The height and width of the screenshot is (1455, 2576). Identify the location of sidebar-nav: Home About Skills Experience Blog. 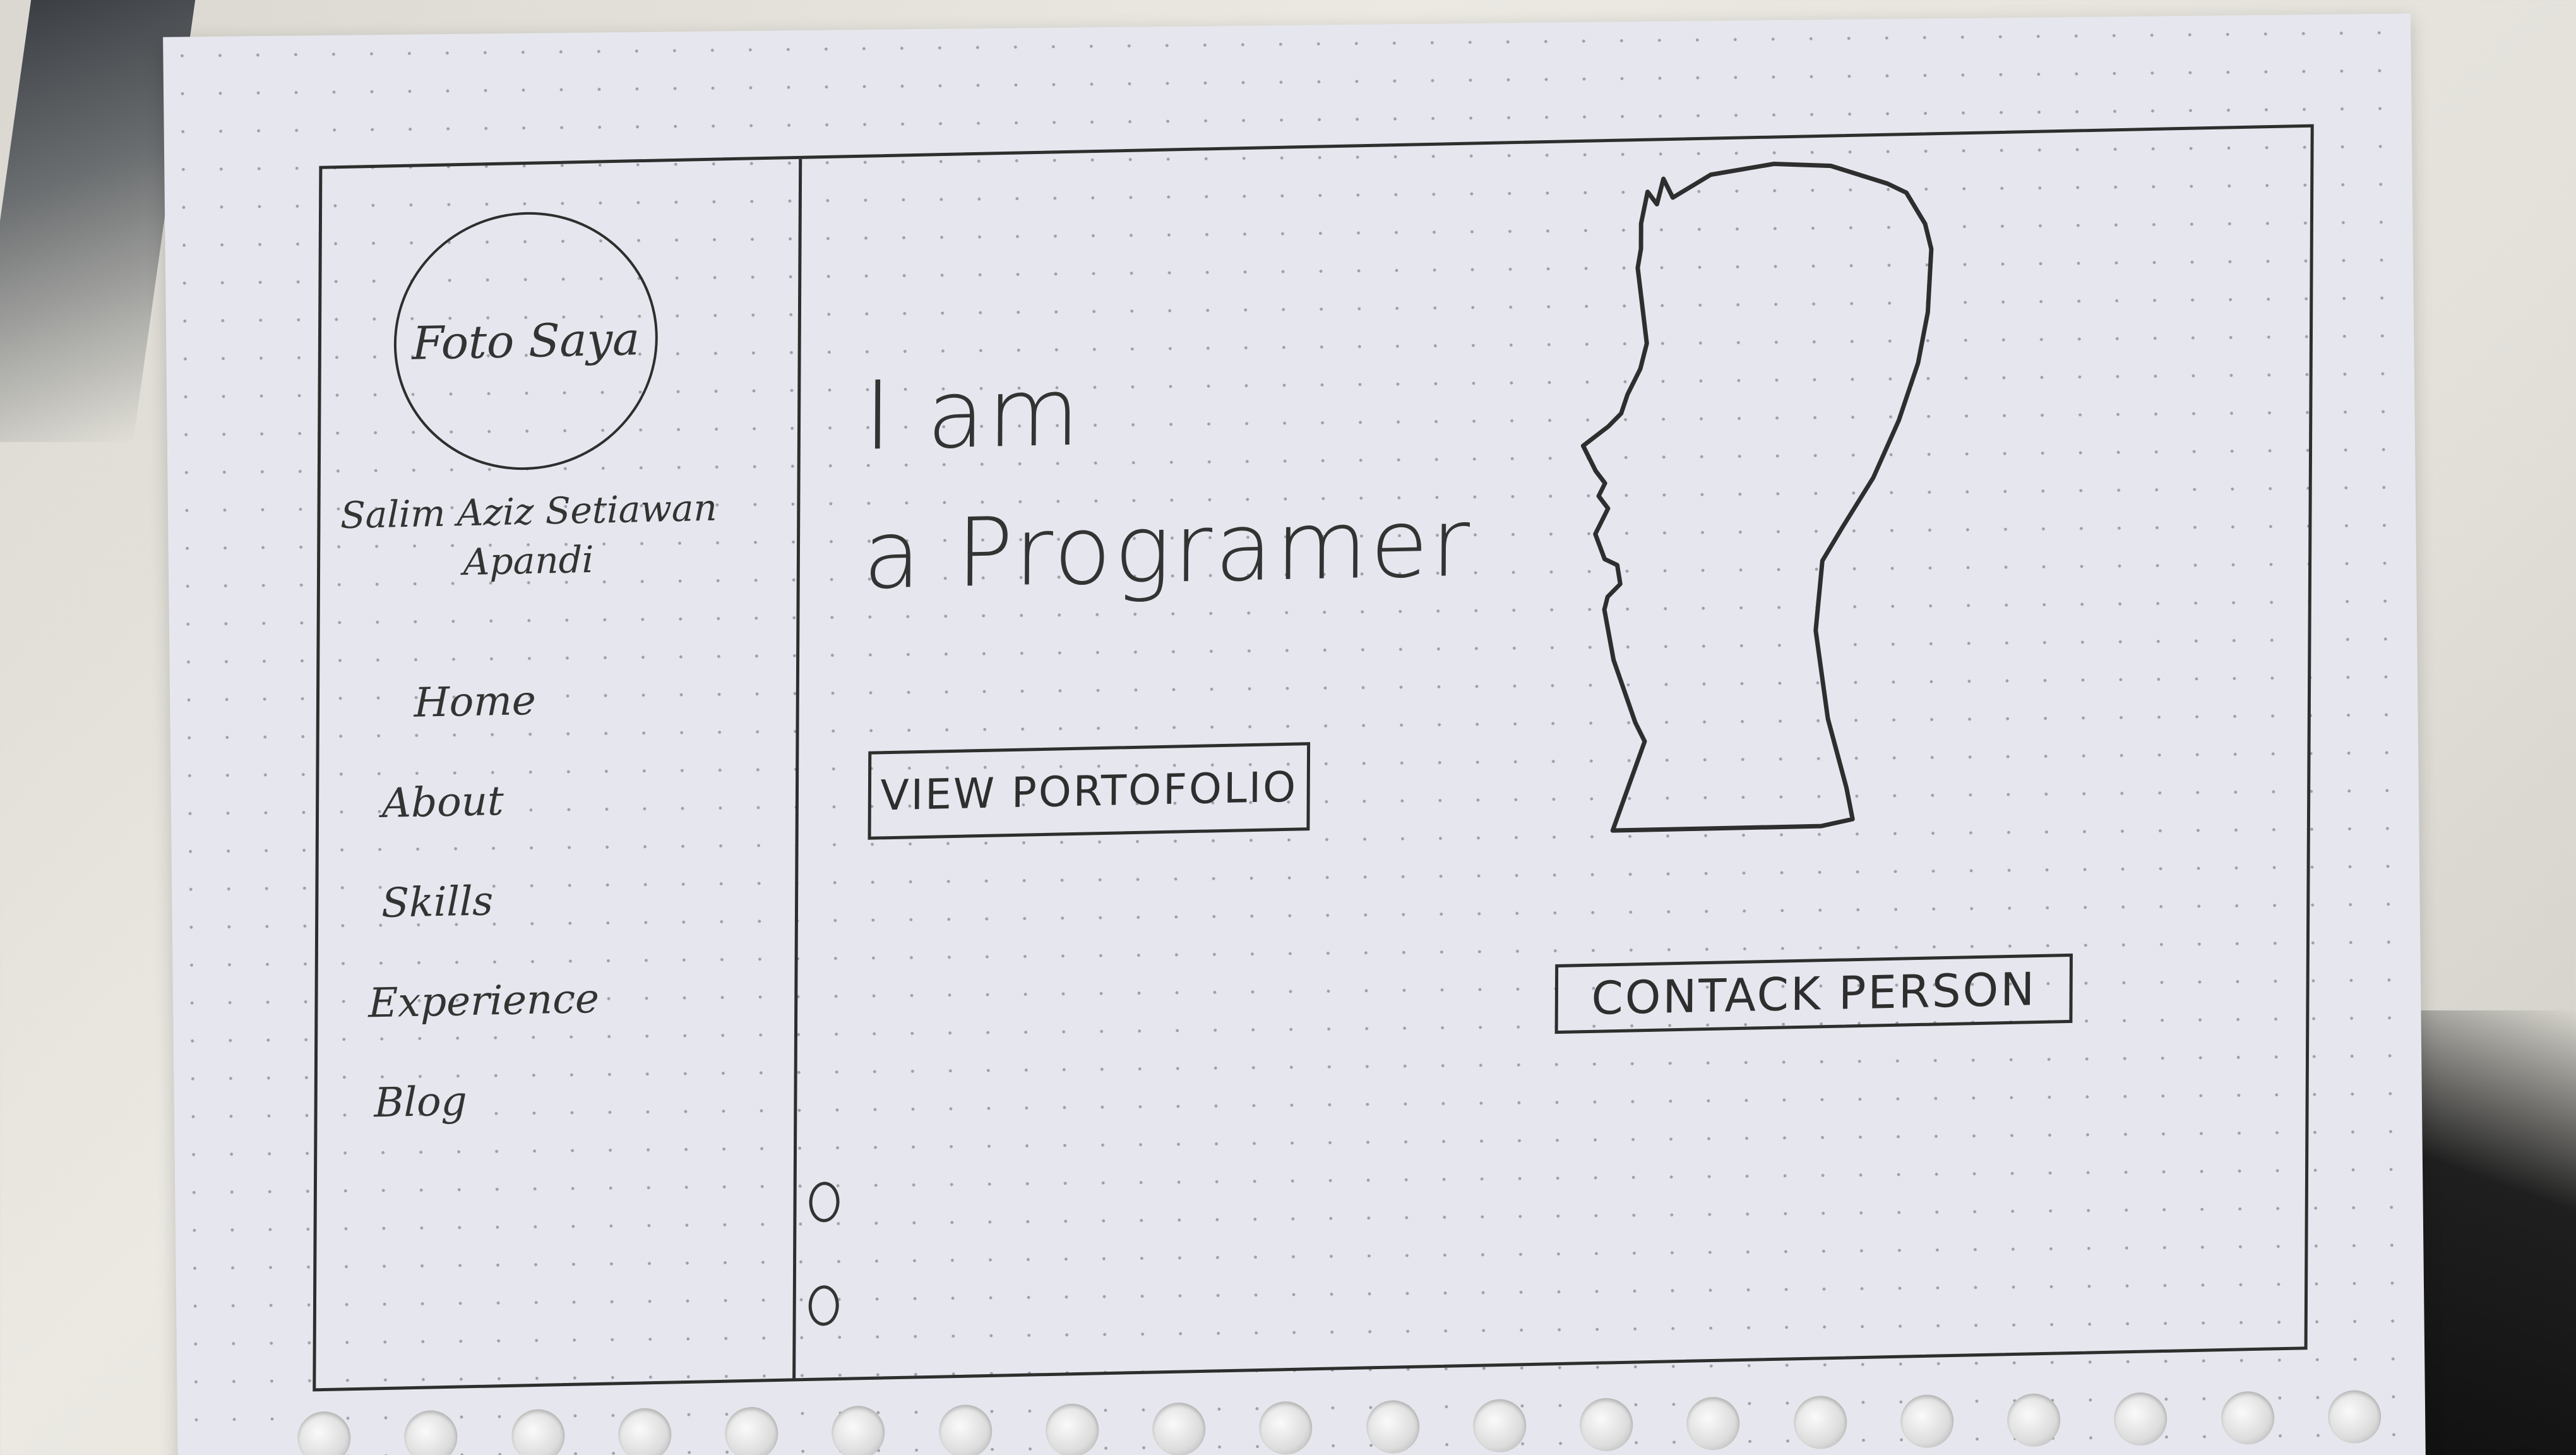
(539, 900).